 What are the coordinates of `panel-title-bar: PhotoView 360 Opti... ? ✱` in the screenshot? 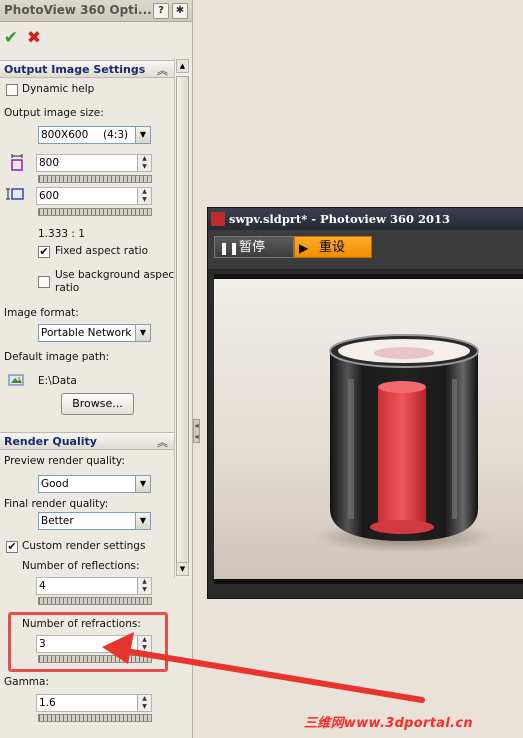 It's located at (96, 11).